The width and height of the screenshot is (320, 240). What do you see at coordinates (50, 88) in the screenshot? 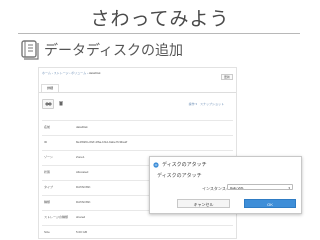
I see `tab-details: 詳細` at bounding box center [50, 88].